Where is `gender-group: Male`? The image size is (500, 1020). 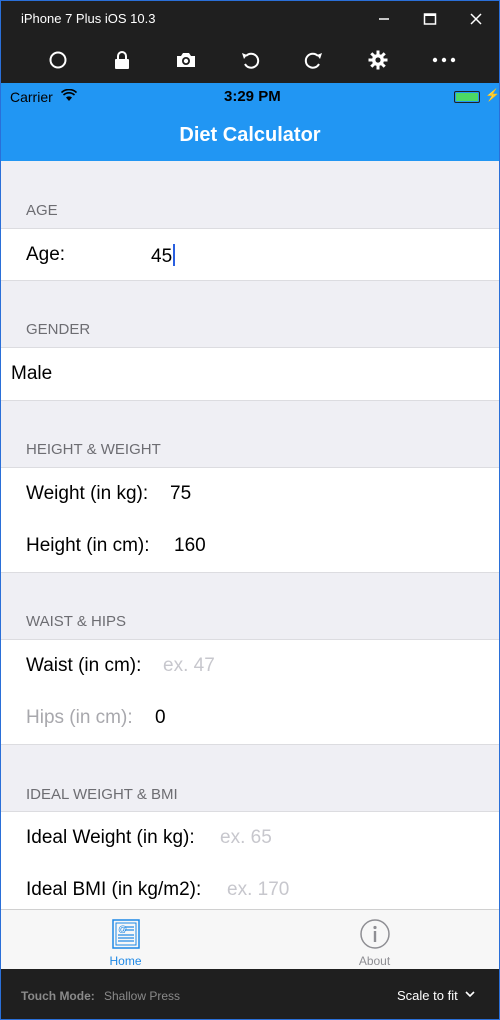 gender-group: Male is located at coordinates (250, 374).